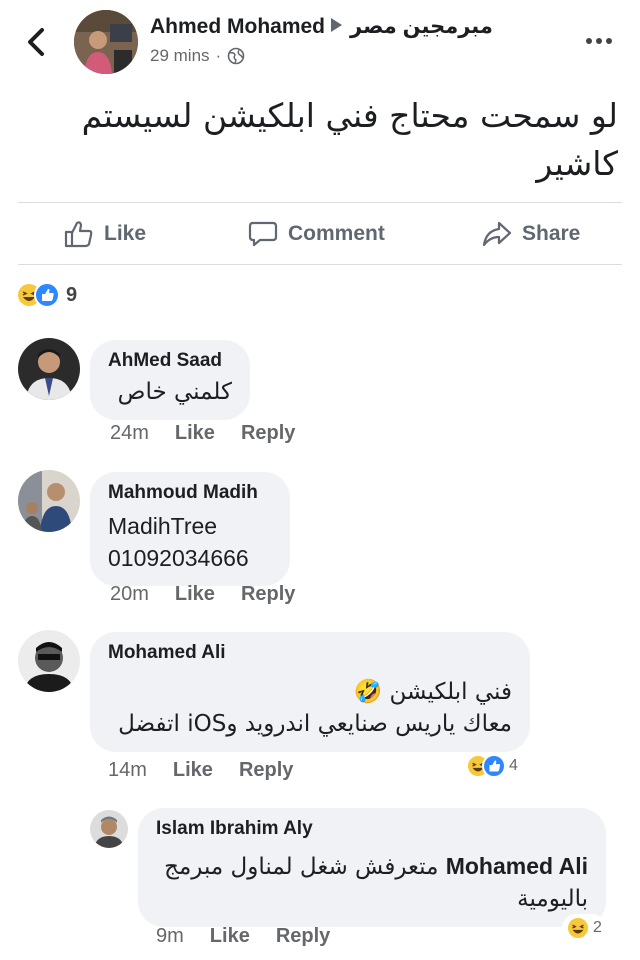  I want to click on comment-reactions: 2, so click(584, 928).